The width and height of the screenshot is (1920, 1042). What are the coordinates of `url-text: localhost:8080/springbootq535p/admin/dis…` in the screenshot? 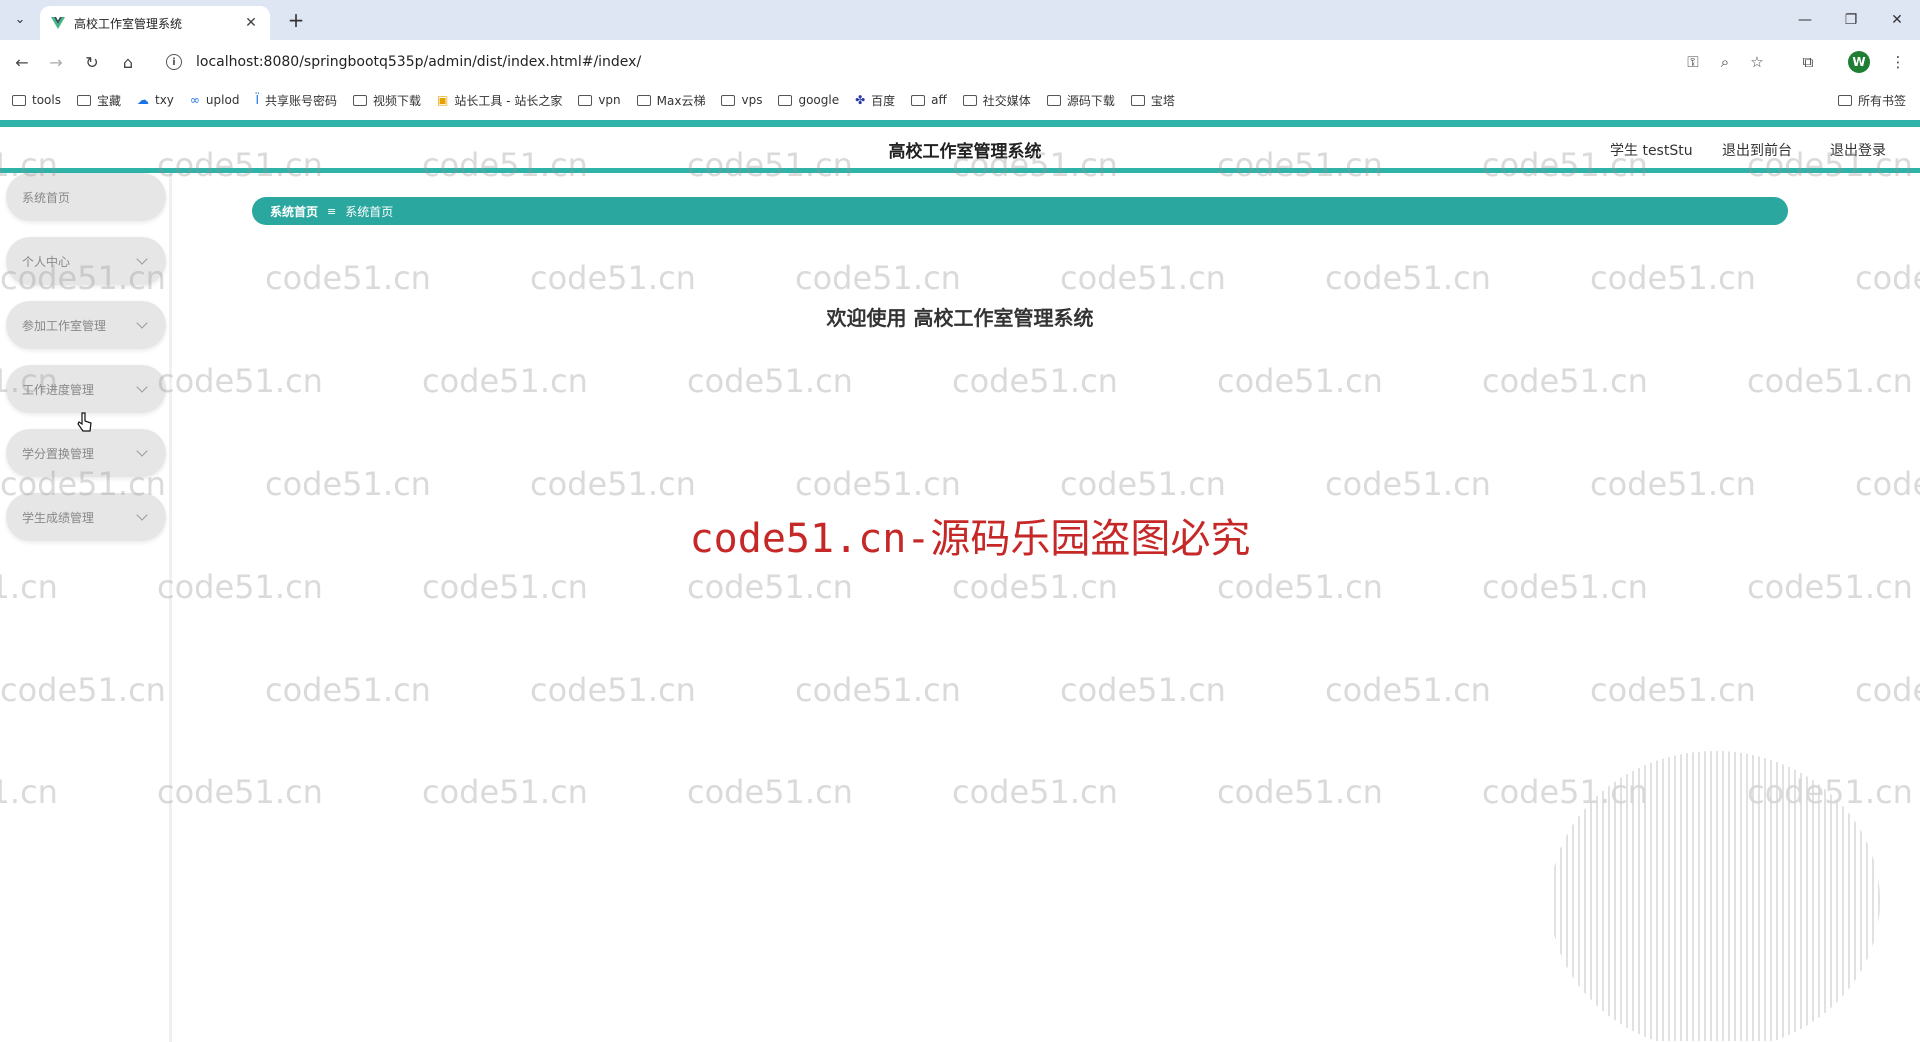 It's located at (418, 62).